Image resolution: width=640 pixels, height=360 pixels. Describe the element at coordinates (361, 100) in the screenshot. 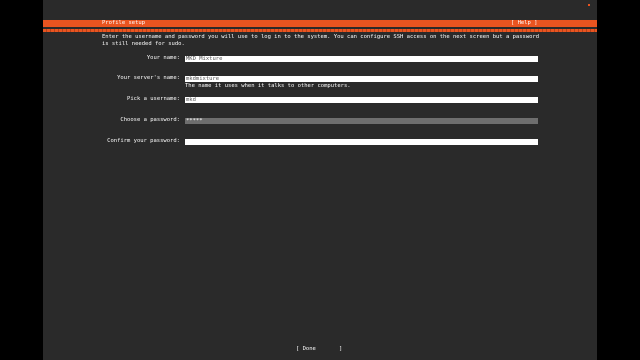

I see `username-field: mkd` at that location.